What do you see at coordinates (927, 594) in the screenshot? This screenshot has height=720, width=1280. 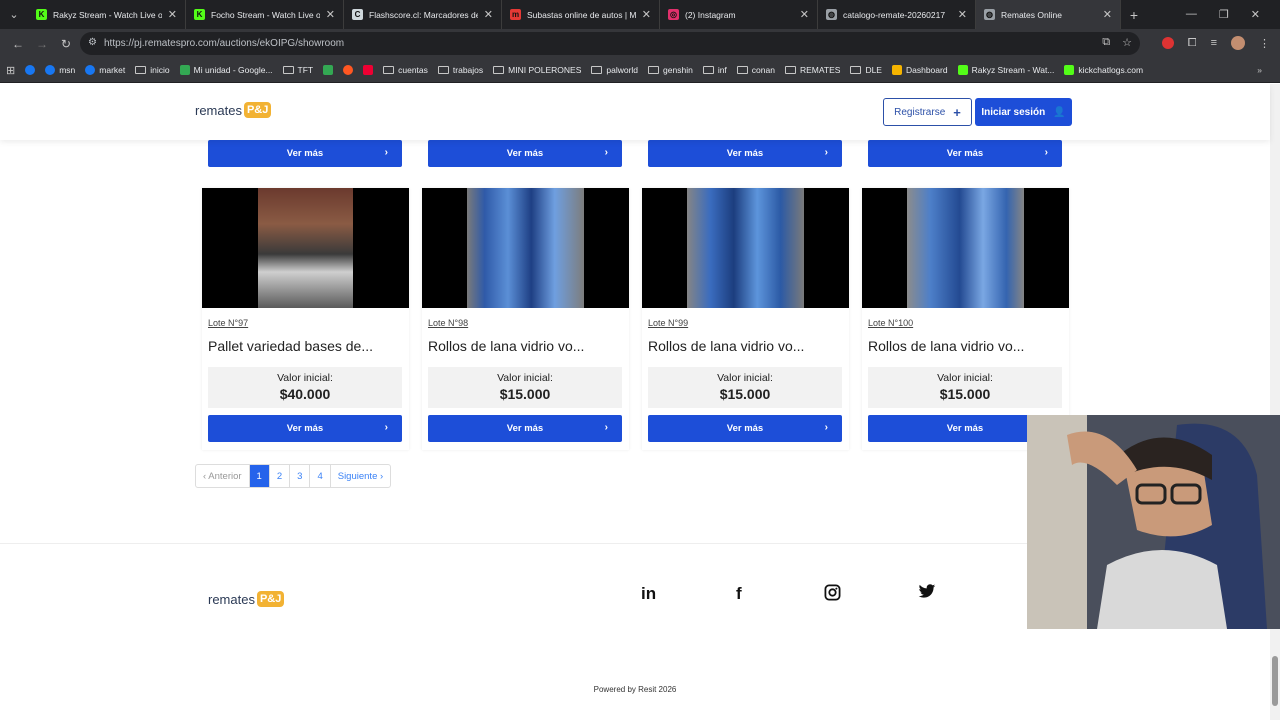 I see `twitter-icon` at bounding box center [927, 594].